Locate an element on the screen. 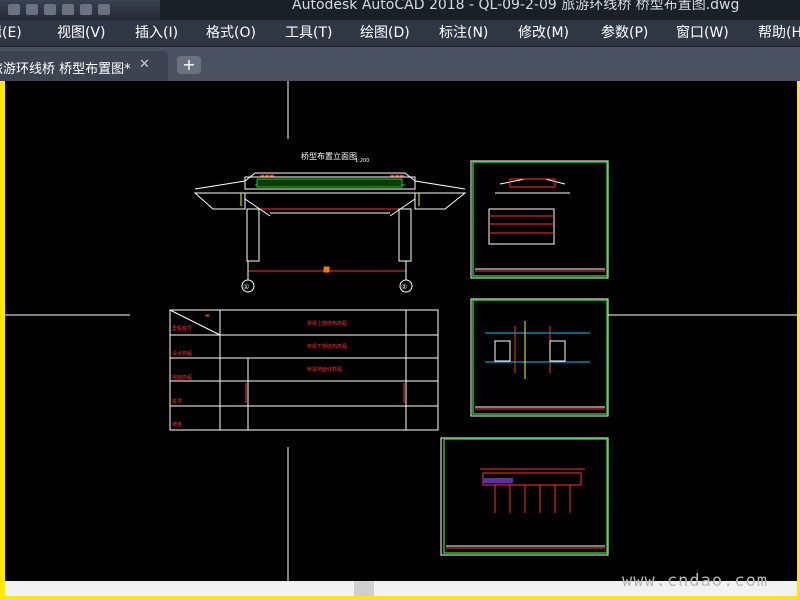 This screenshot has width=800, height=600. scrollbar-thumb is located at coordinates (364, 588).